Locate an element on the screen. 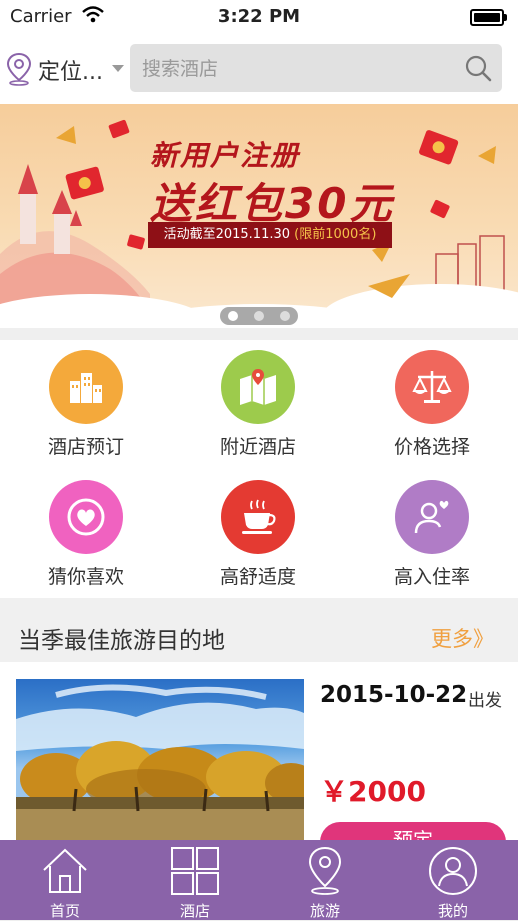 The width and height of the screenshot is (518, 921). tab-label: 酒店 is located at coordinates (194, 911).